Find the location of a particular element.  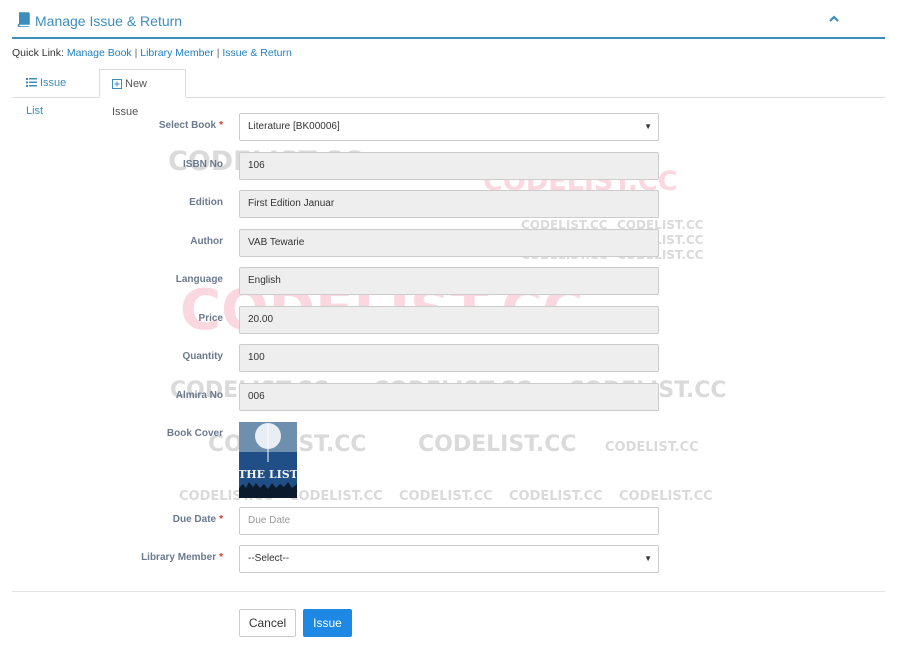

edition-row: Edition First Edition Januar is located at coordinates (450, 204).